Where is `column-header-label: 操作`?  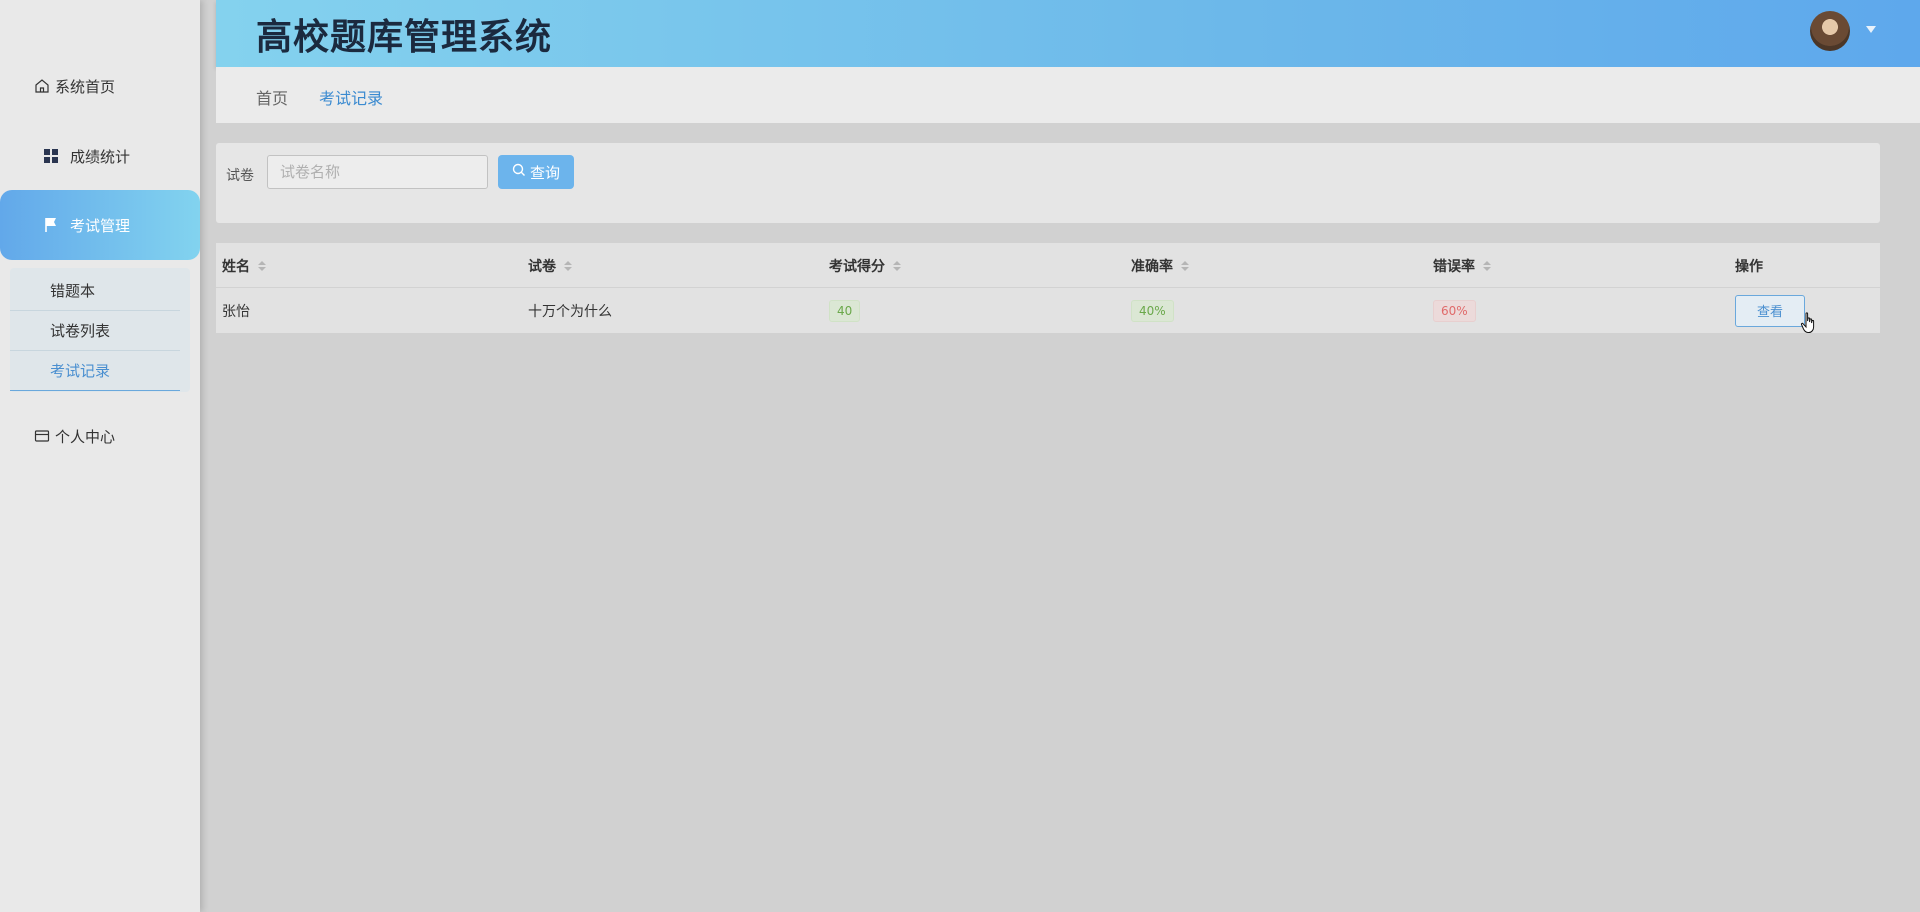
column-header-label: 操作 is located at coordinates (1749, 266).